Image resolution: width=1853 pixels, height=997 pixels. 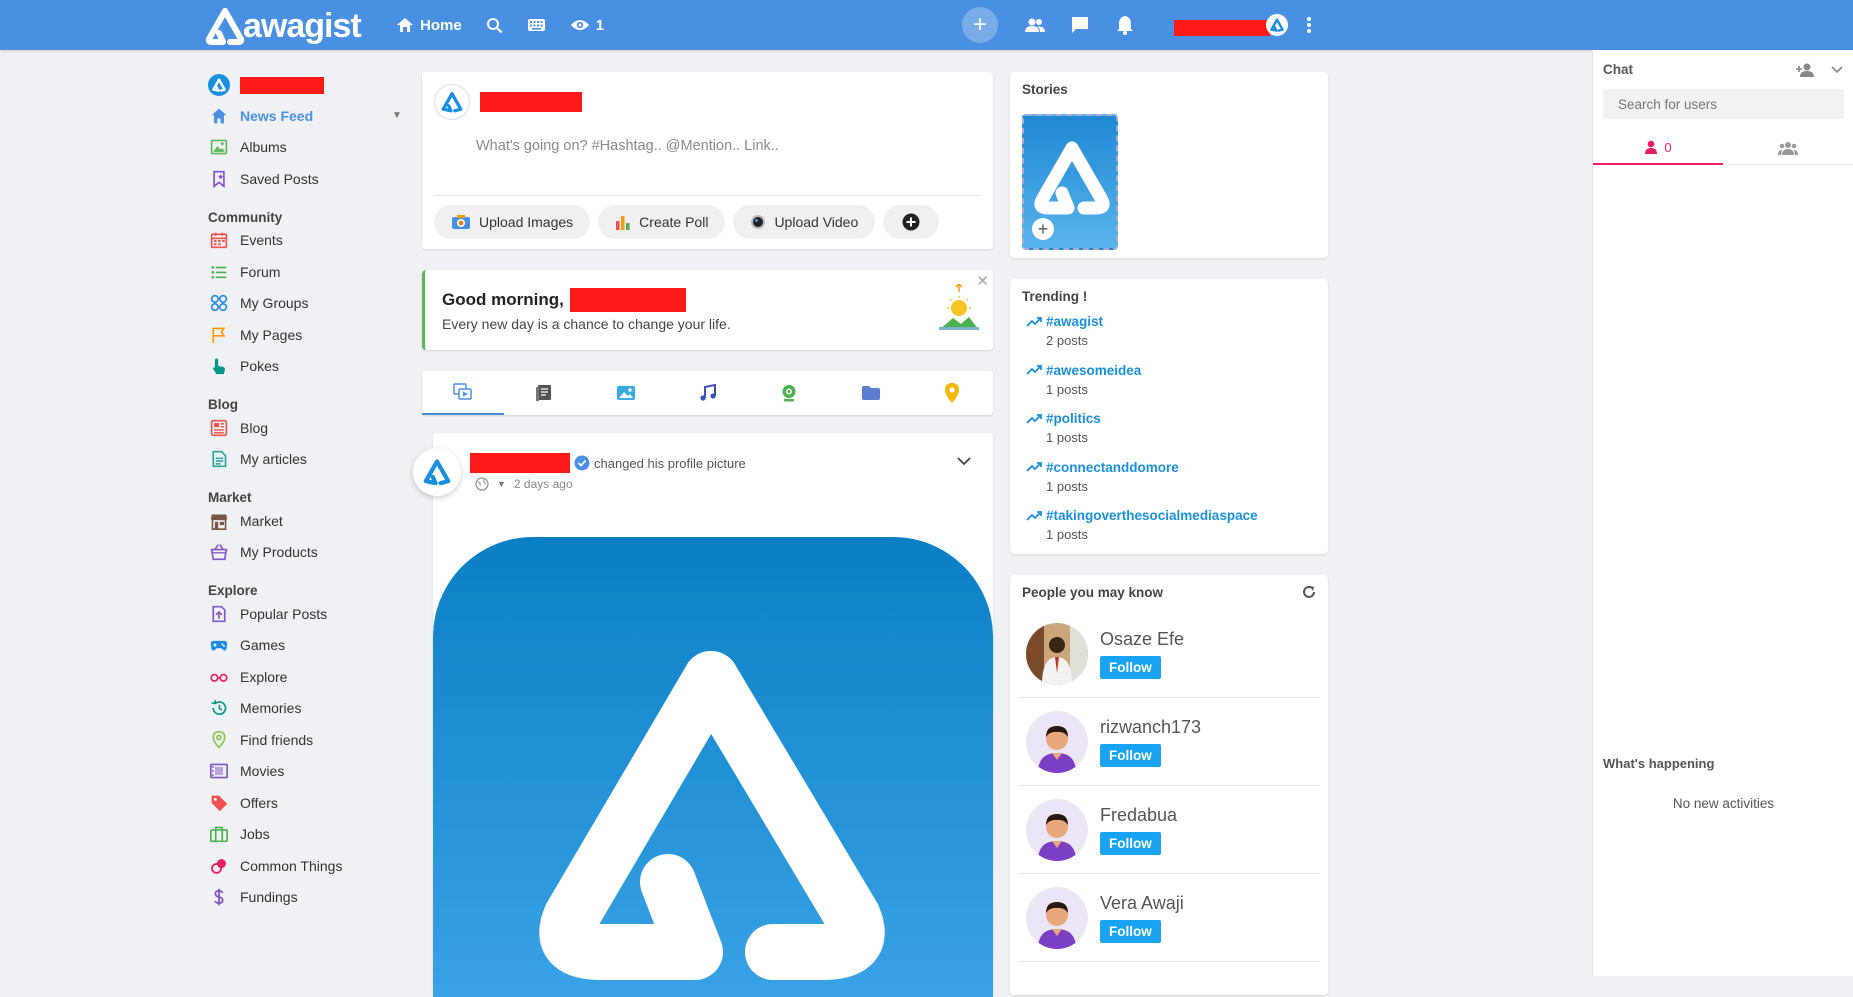 What do you see at coordinates (219, 552) in the screenshot?
I see `basket-icon-wrap` at bounding box center [219, 552].